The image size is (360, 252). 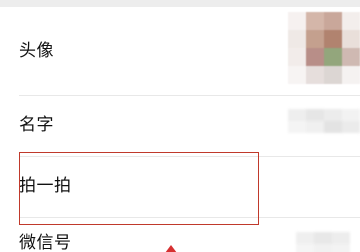 What do you see at coordinates (323, 242) in the screenshot?
I see `wechat-id-value-blurred` at bounding box center [323, 242].